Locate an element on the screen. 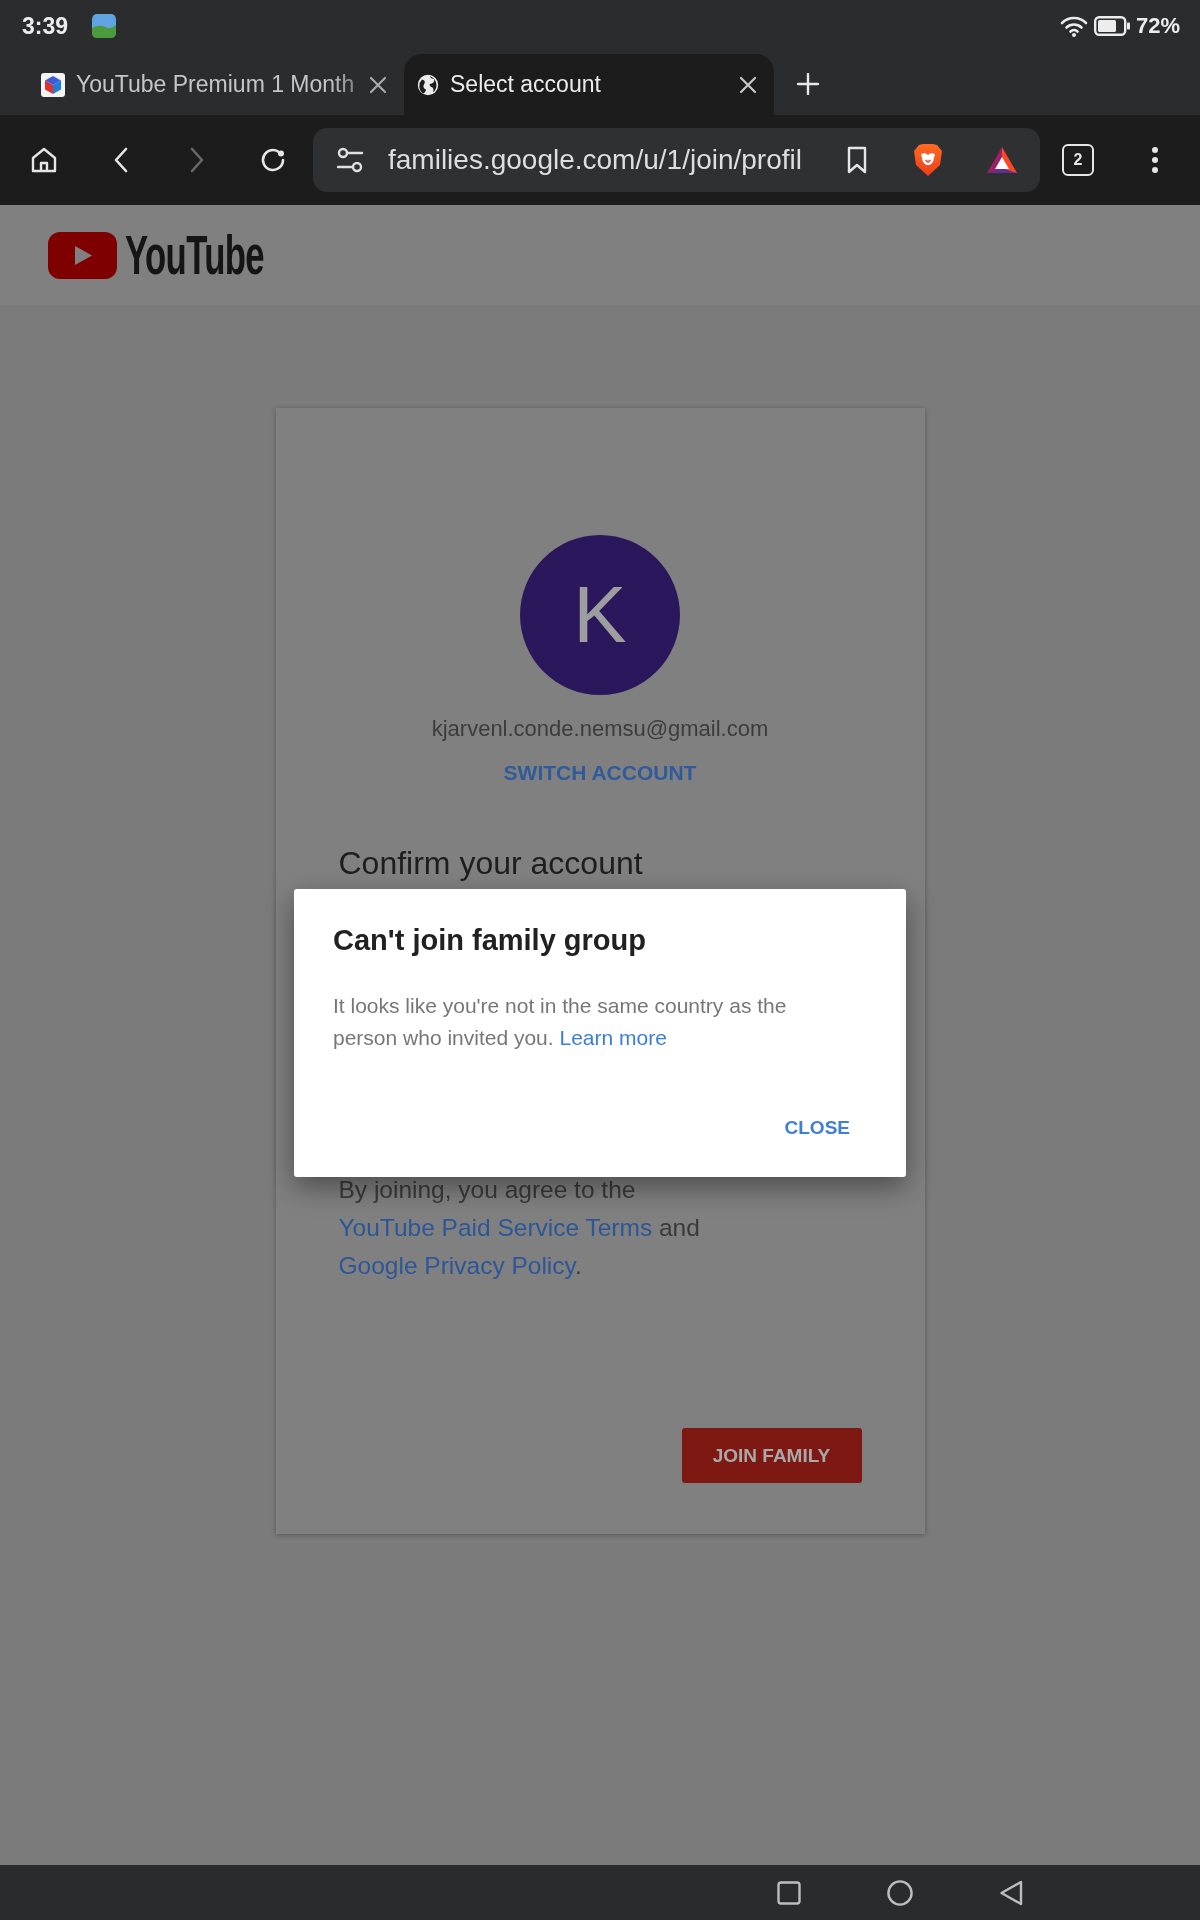 The width and height of the screenshot is (1200, 1920). text-link: Learn more is located at coordinates (613, 1037).